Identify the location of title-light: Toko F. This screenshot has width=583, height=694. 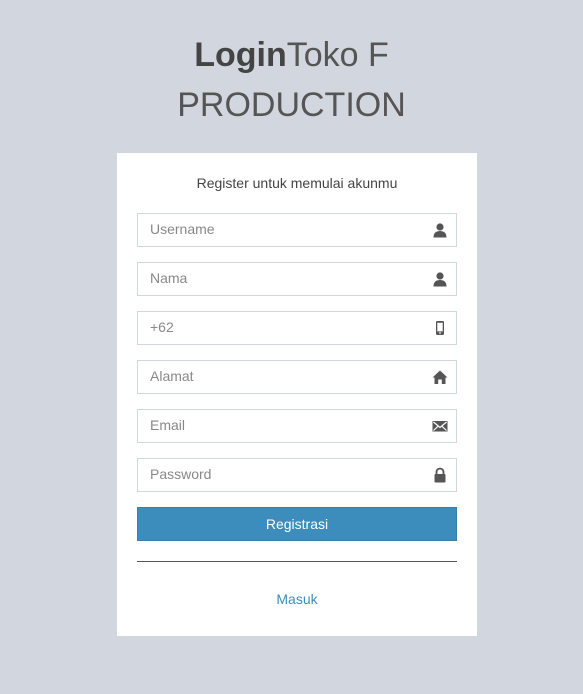
(337, 55).